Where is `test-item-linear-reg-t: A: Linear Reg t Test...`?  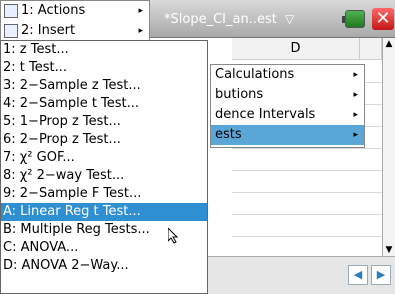 test-item-linear-reg-t: A: Linear Reg t Test... is located at coordinates (104, 212).